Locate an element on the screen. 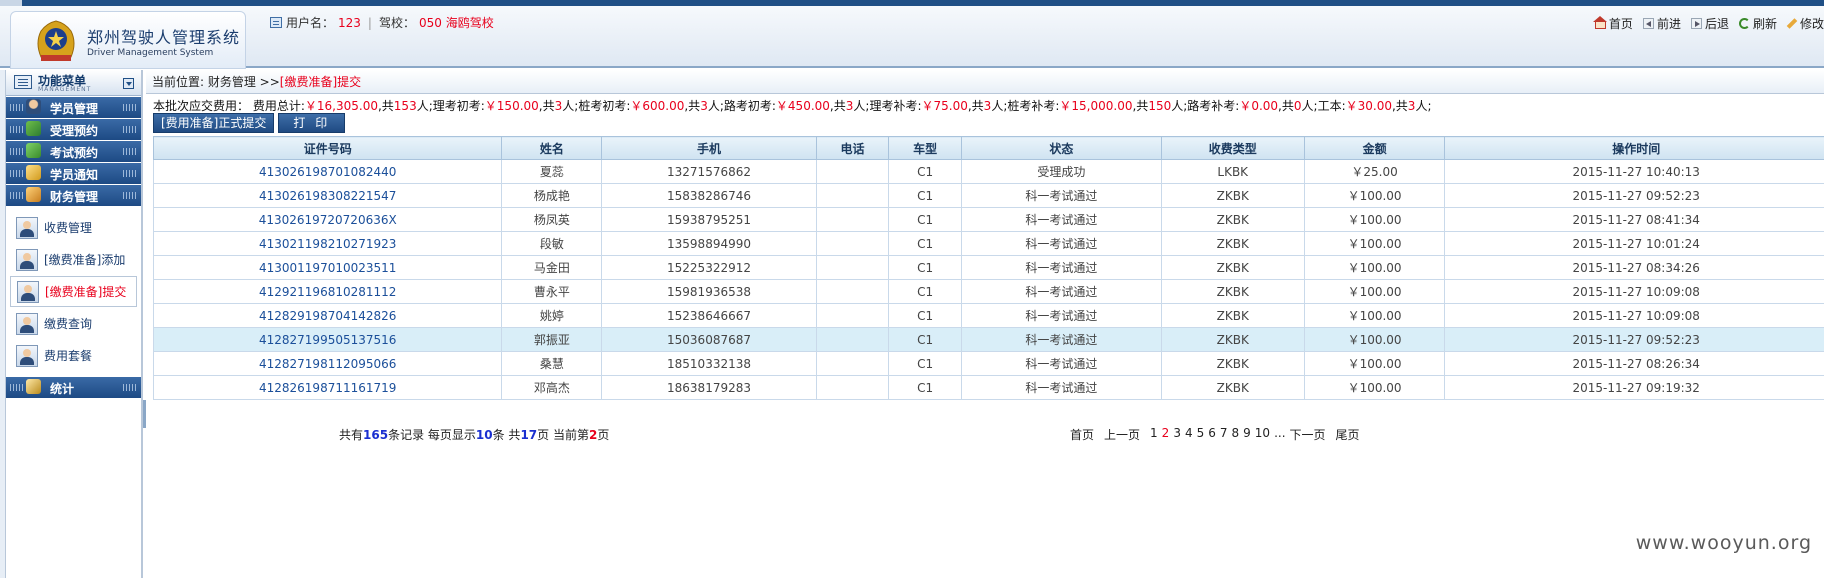 The image size is (1824, 578). sidebar-item-fee-package: 费用套餐 is located at coordinates (73, 355).